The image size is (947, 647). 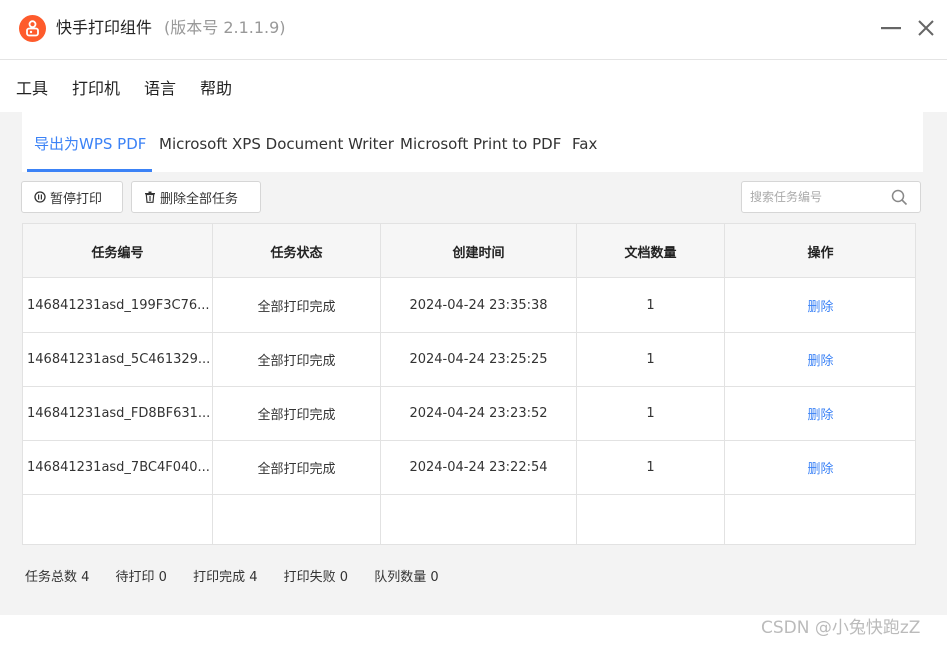 I want to click on app-logo-icon, so click(x=32, y=28).